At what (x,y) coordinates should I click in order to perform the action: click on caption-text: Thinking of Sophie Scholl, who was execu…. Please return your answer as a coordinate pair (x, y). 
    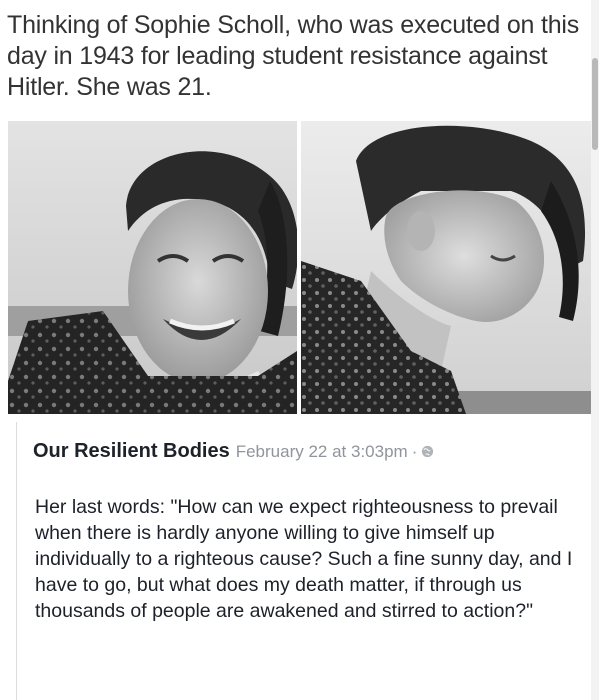
    Looking at the image, I should click on (293, 56).